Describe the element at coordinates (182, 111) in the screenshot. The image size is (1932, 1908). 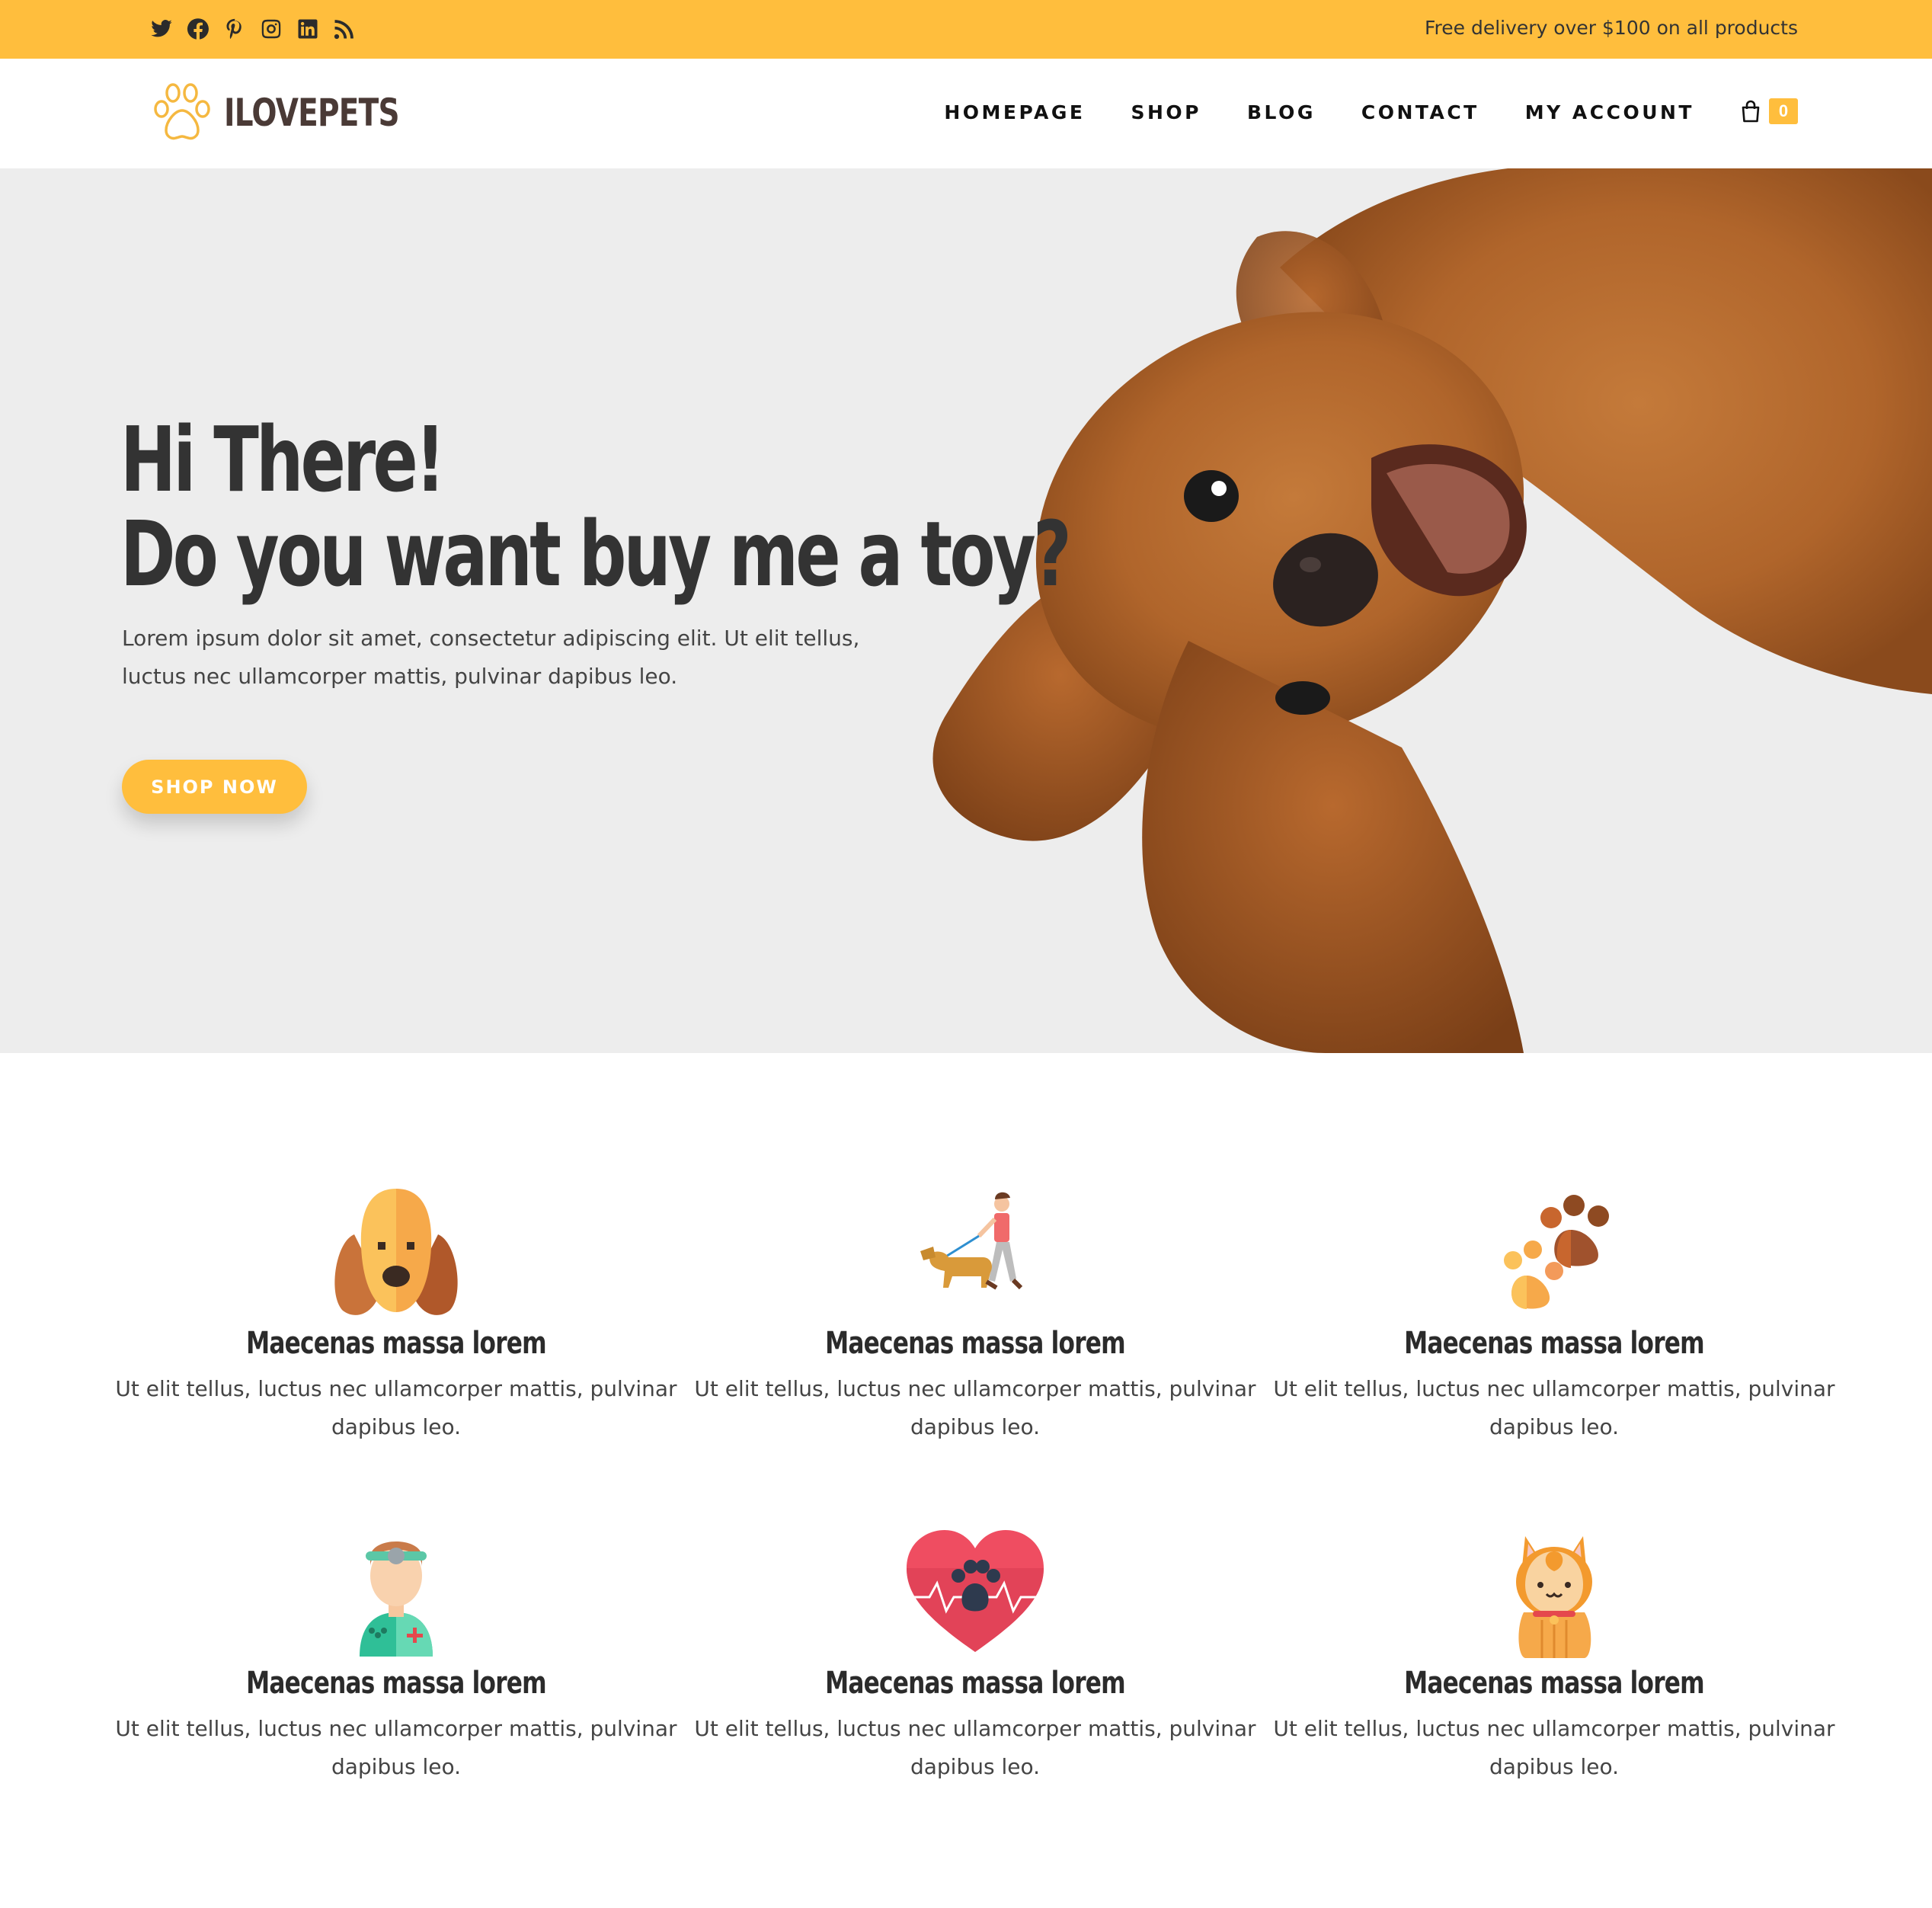
I see `paw-logo-icon` at that location.